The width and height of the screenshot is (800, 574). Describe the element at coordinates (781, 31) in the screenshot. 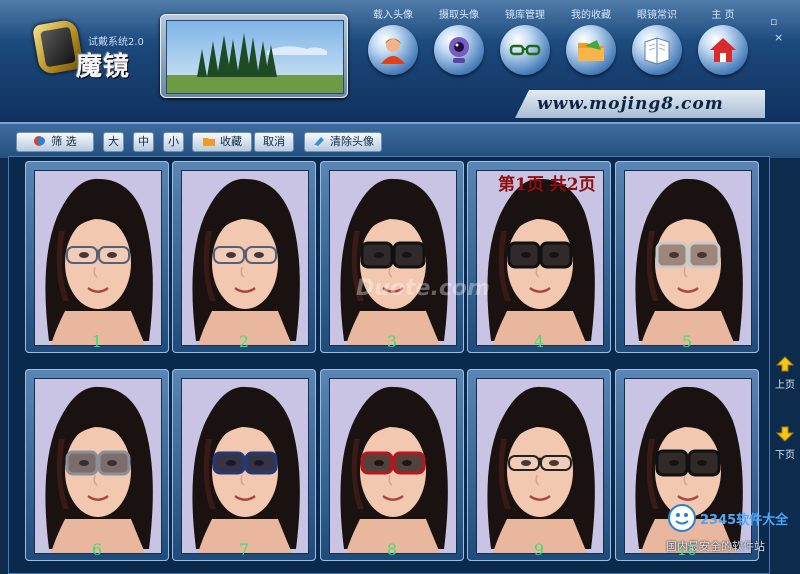

I see `window-controls: ▫ ×` at that location.